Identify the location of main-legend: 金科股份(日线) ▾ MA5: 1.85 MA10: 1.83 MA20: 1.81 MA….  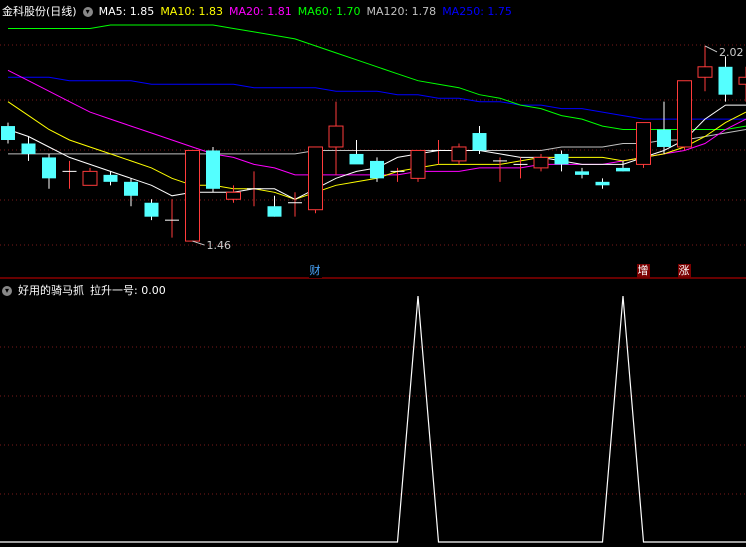
(263, 11).